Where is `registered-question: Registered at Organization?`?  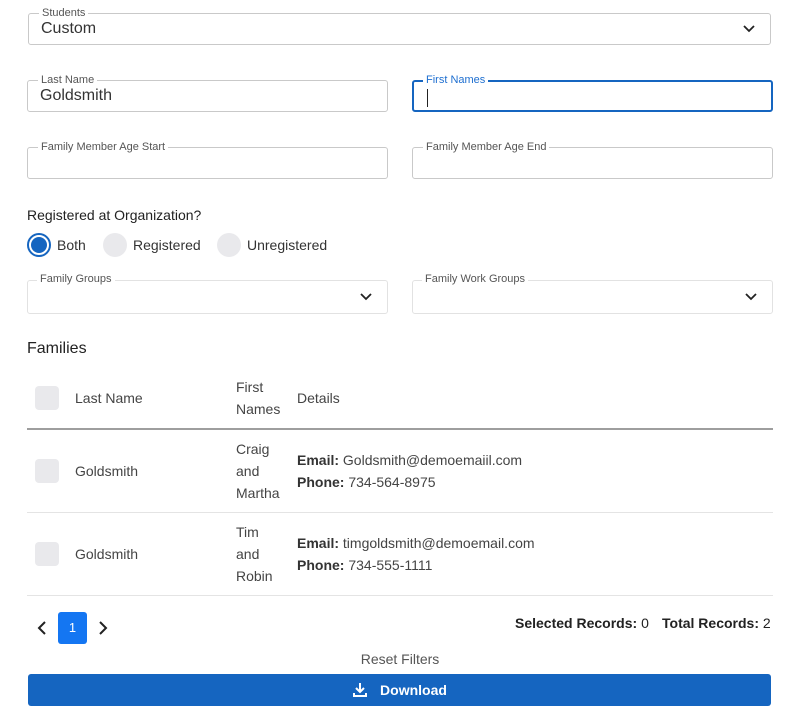
registered-question: Registered at Organization? is located at coordinates (114, 215).